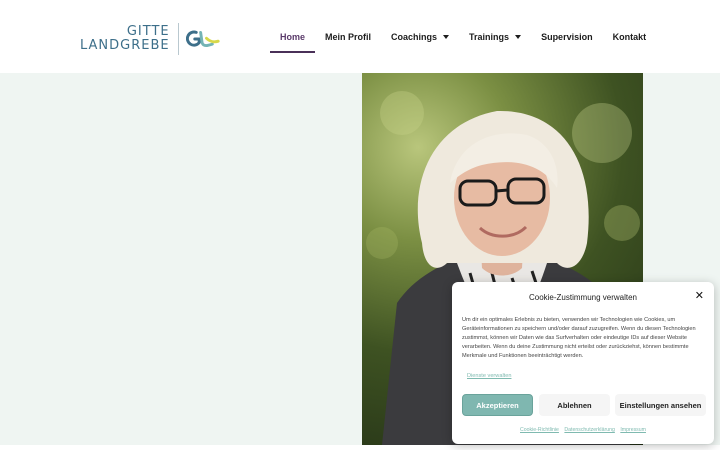 The image size is (720, 450). I want to click on nav-label-mein-profil: Mein Profil, so click(348, 36).